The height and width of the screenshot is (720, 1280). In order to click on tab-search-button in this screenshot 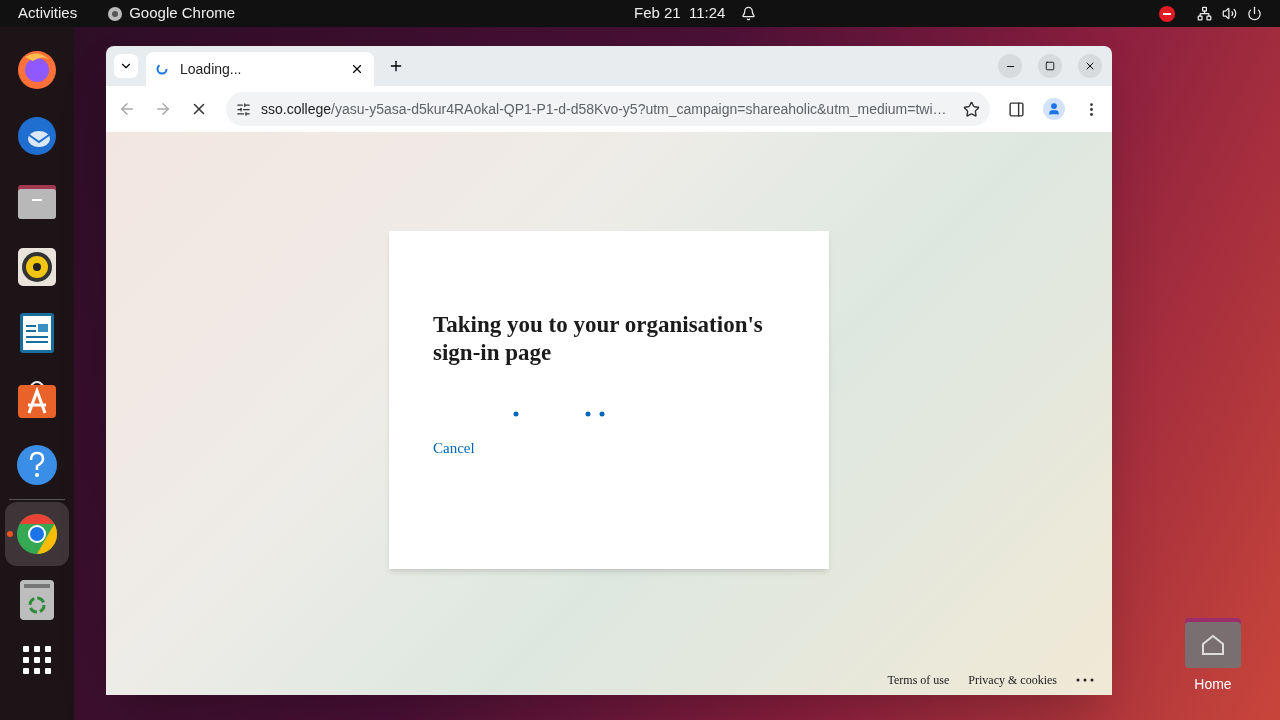, I will do `click(126, 66)`.